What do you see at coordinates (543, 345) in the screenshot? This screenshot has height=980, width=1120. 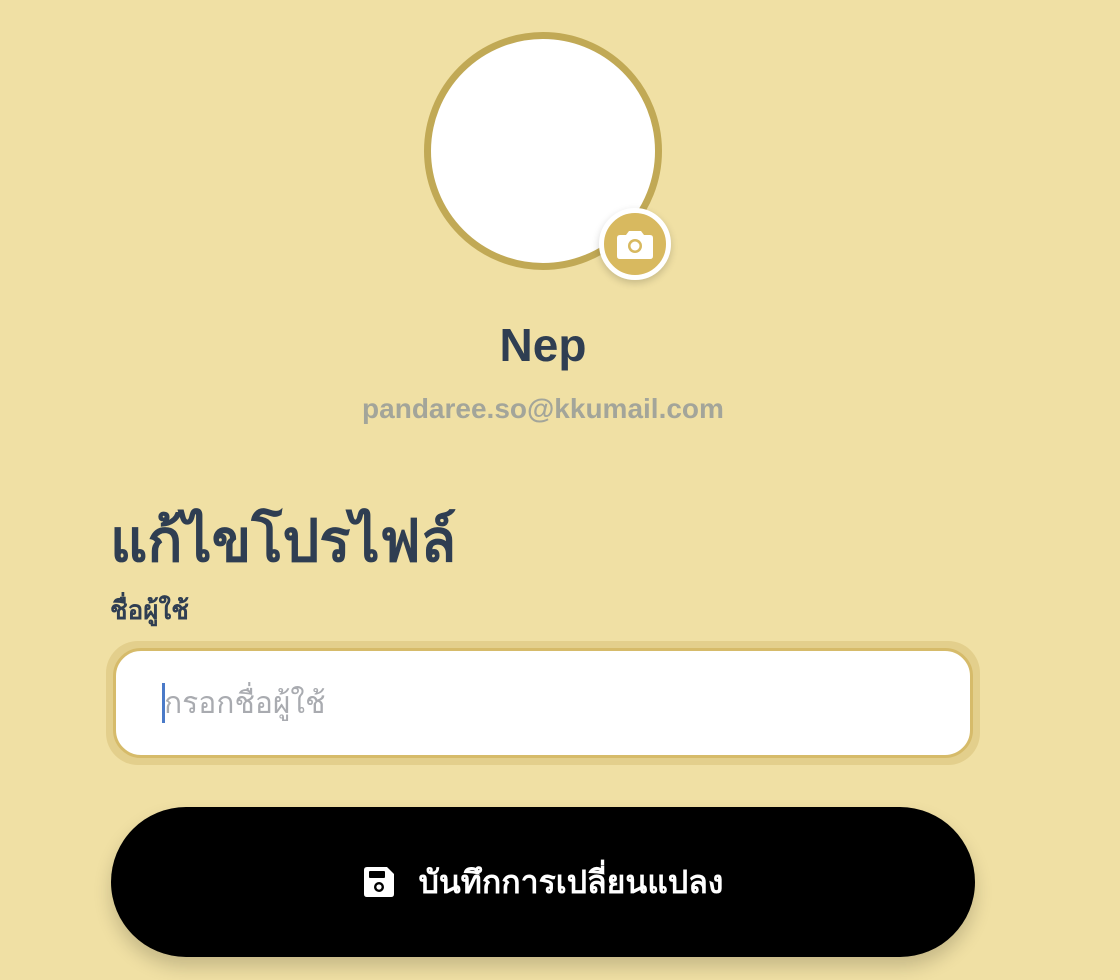 I see `profile-name: Nep` at bounding box center [543, 345].